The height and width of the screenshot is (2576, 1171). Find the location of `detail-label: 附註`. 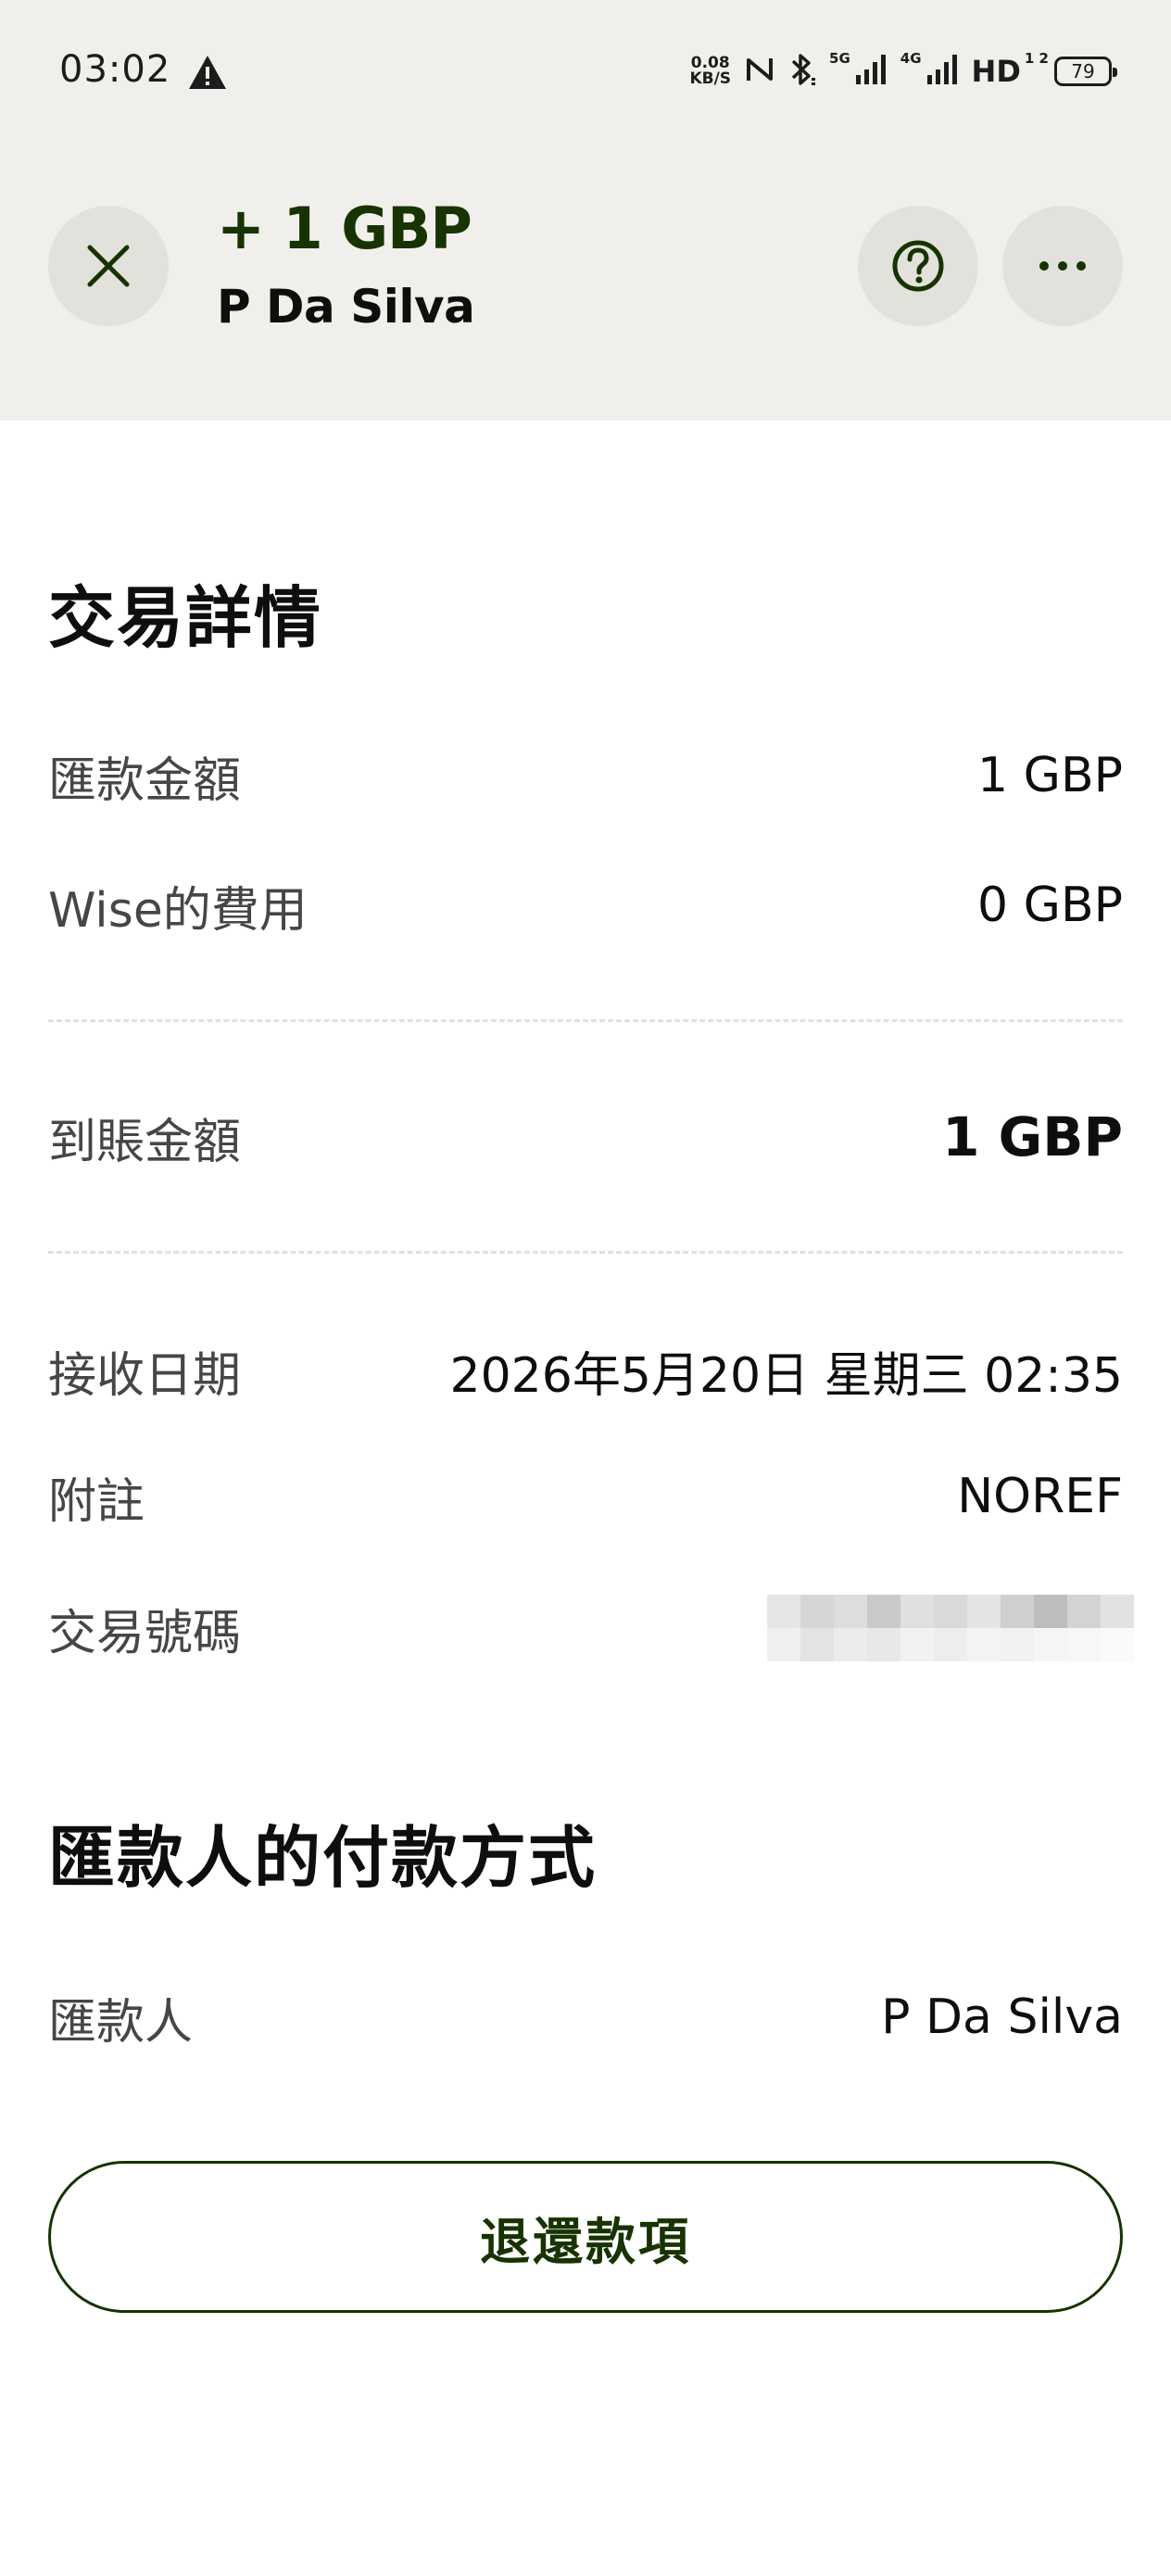

detail-label: 附註 is located at coordinates (97, 1501).